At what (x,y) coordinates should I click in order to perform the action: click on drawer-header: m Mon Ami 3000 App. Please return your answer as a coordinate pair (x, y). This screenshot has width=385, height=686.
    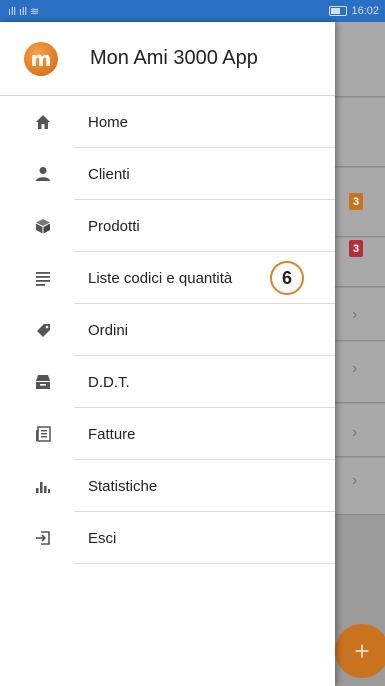
    Looking at the image, I should click on (167, 59).